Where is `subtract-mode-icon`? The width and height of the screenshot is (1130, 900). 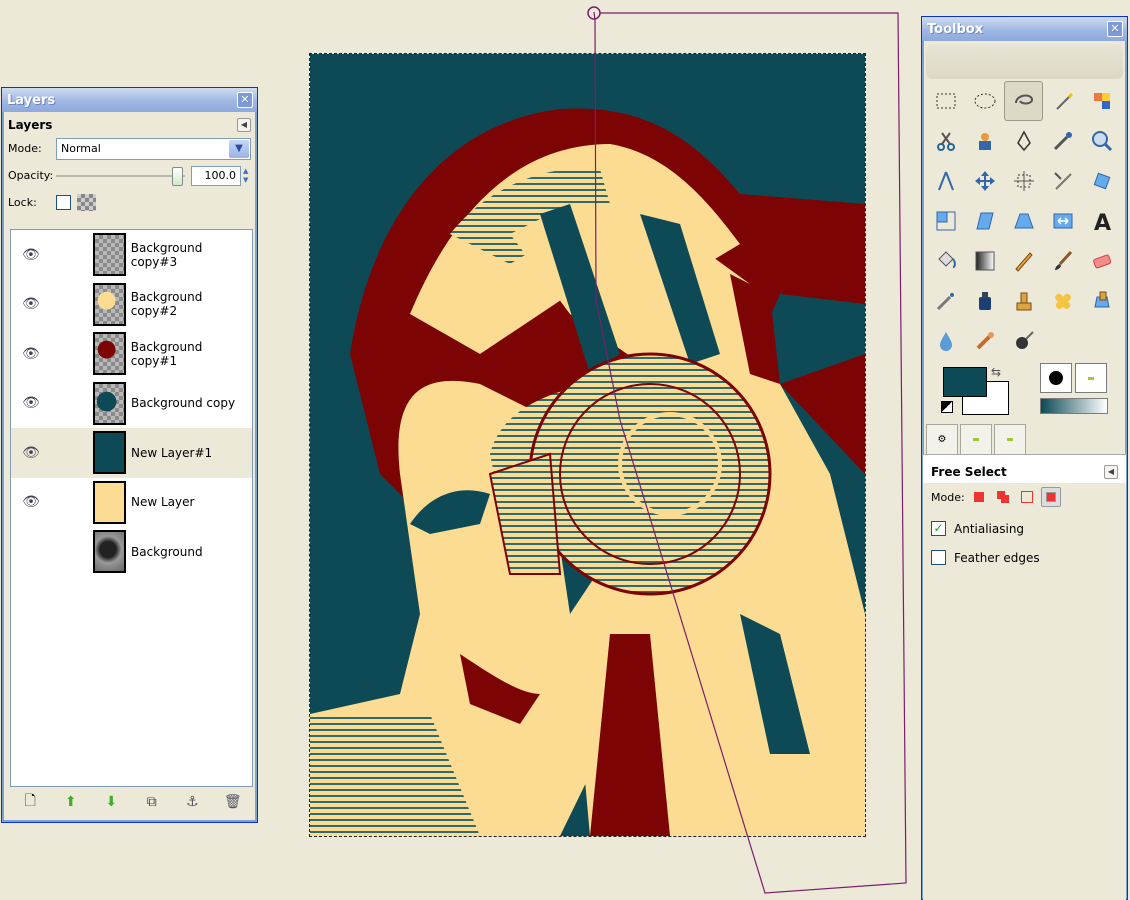
subtract-mode-icon is located at coordinates (1027, 497).